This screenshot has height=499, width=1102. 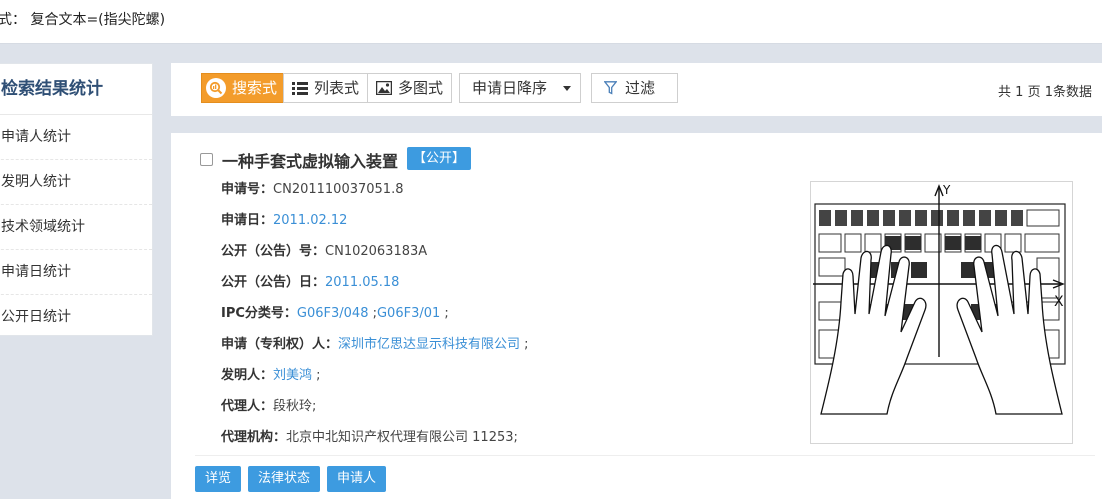 I want to click on result-actions: 详览 法律状态 申请人, so click(x=294, y=479).